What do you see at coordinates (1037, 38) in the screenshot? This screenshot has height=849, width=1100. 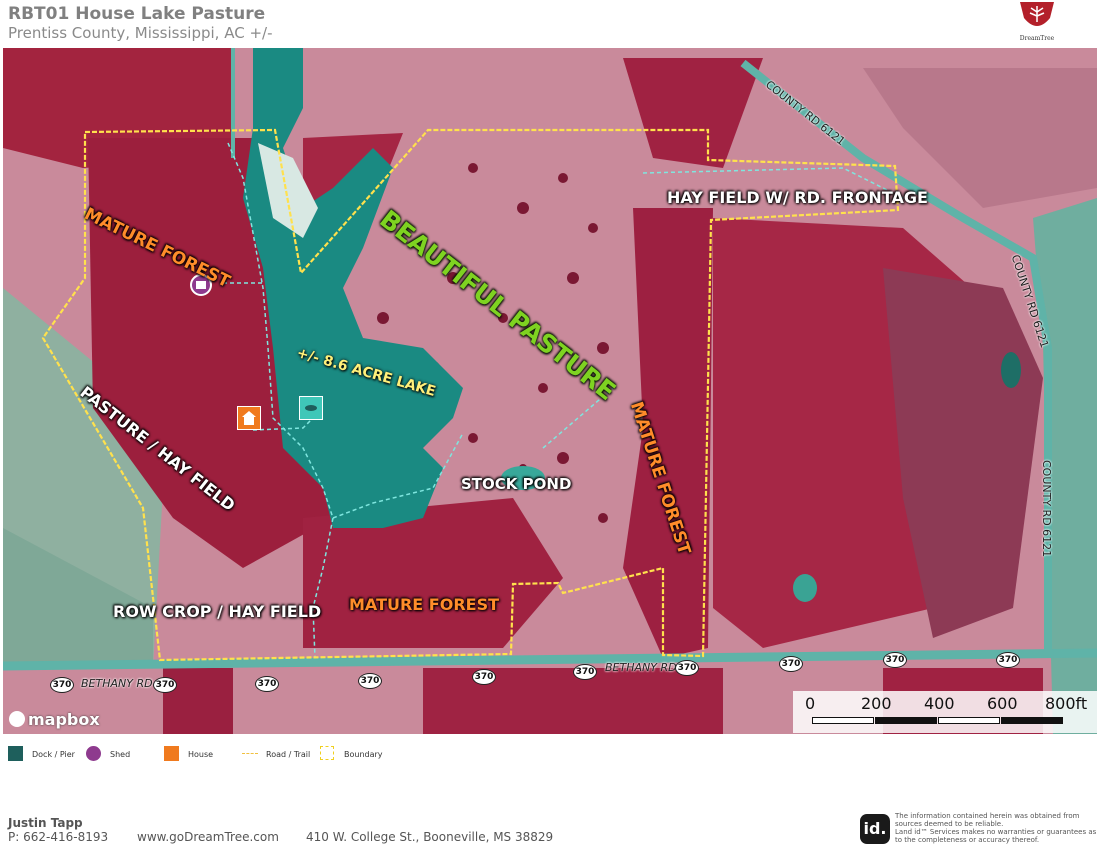 I see `svg-text: DreamTree` at bounding box center [1037, 38].